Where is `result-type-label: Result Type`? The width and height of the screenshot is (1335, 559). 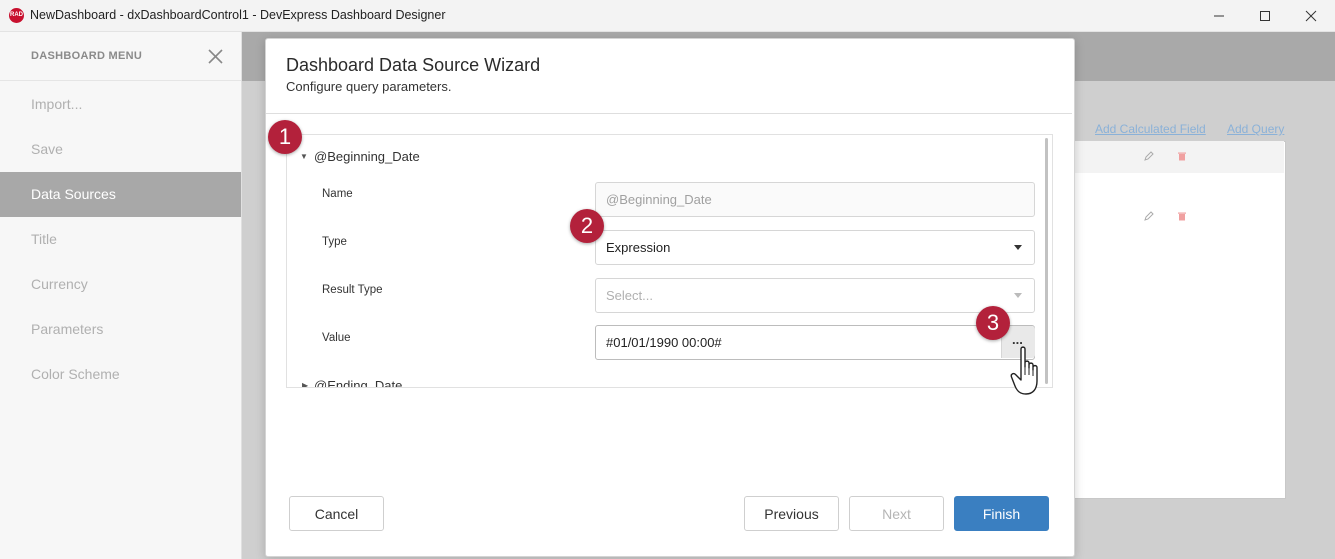 result-type-label: Result Type is located at coordinates (352, 290).